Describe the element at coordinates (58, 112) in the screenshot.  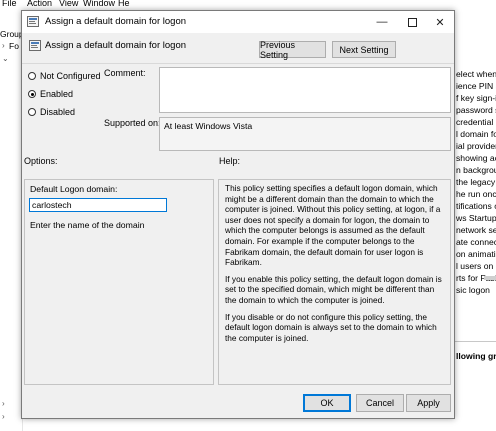
I see `radio-label: Disabled` at that location.